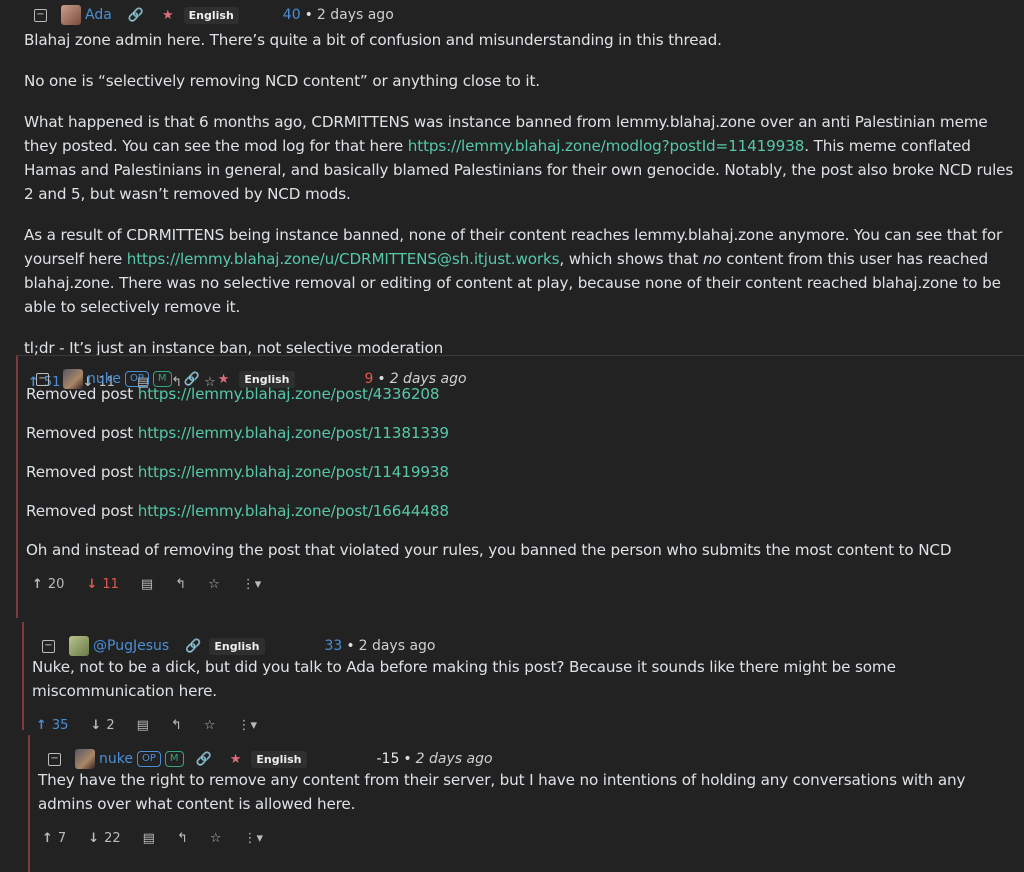 Image resolution: width=1024 pixels, height=872 pixels. I want to click on score-time: 40 • 2 days ago, so click(338, 15).